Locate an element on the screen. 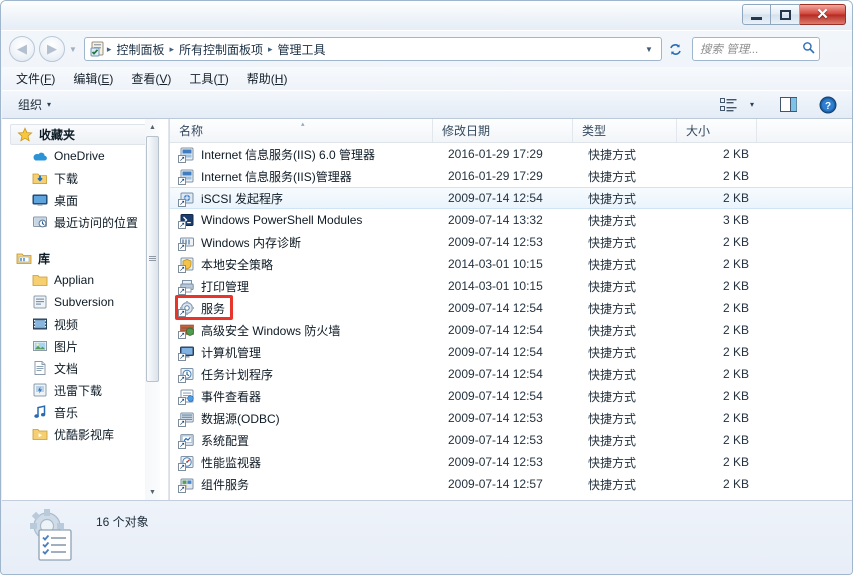 This screenshot has width=853, height=575. file-name-3: Windows PowerShell Modules is located at coordinates (282, 220).